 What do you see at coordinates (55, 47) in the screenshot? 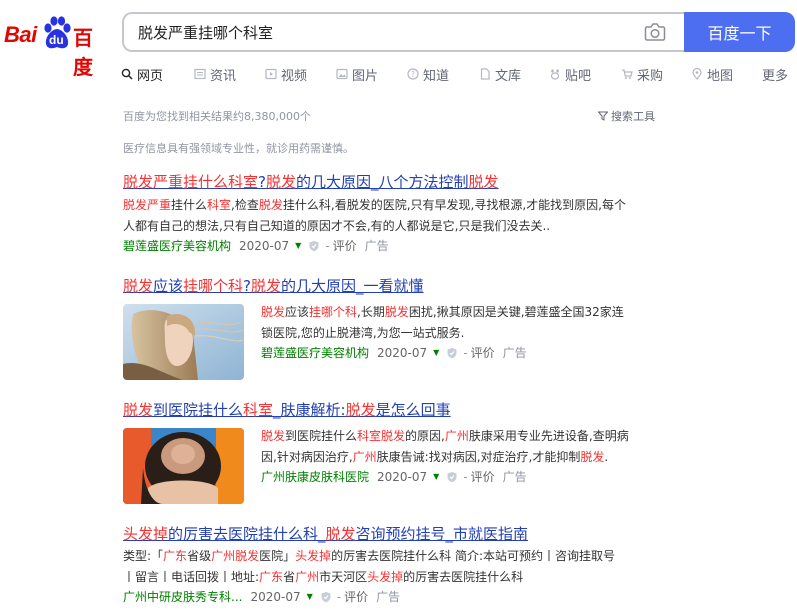
I see `baidu-logo: Bai du 百度` at bounding box center [55, 47].